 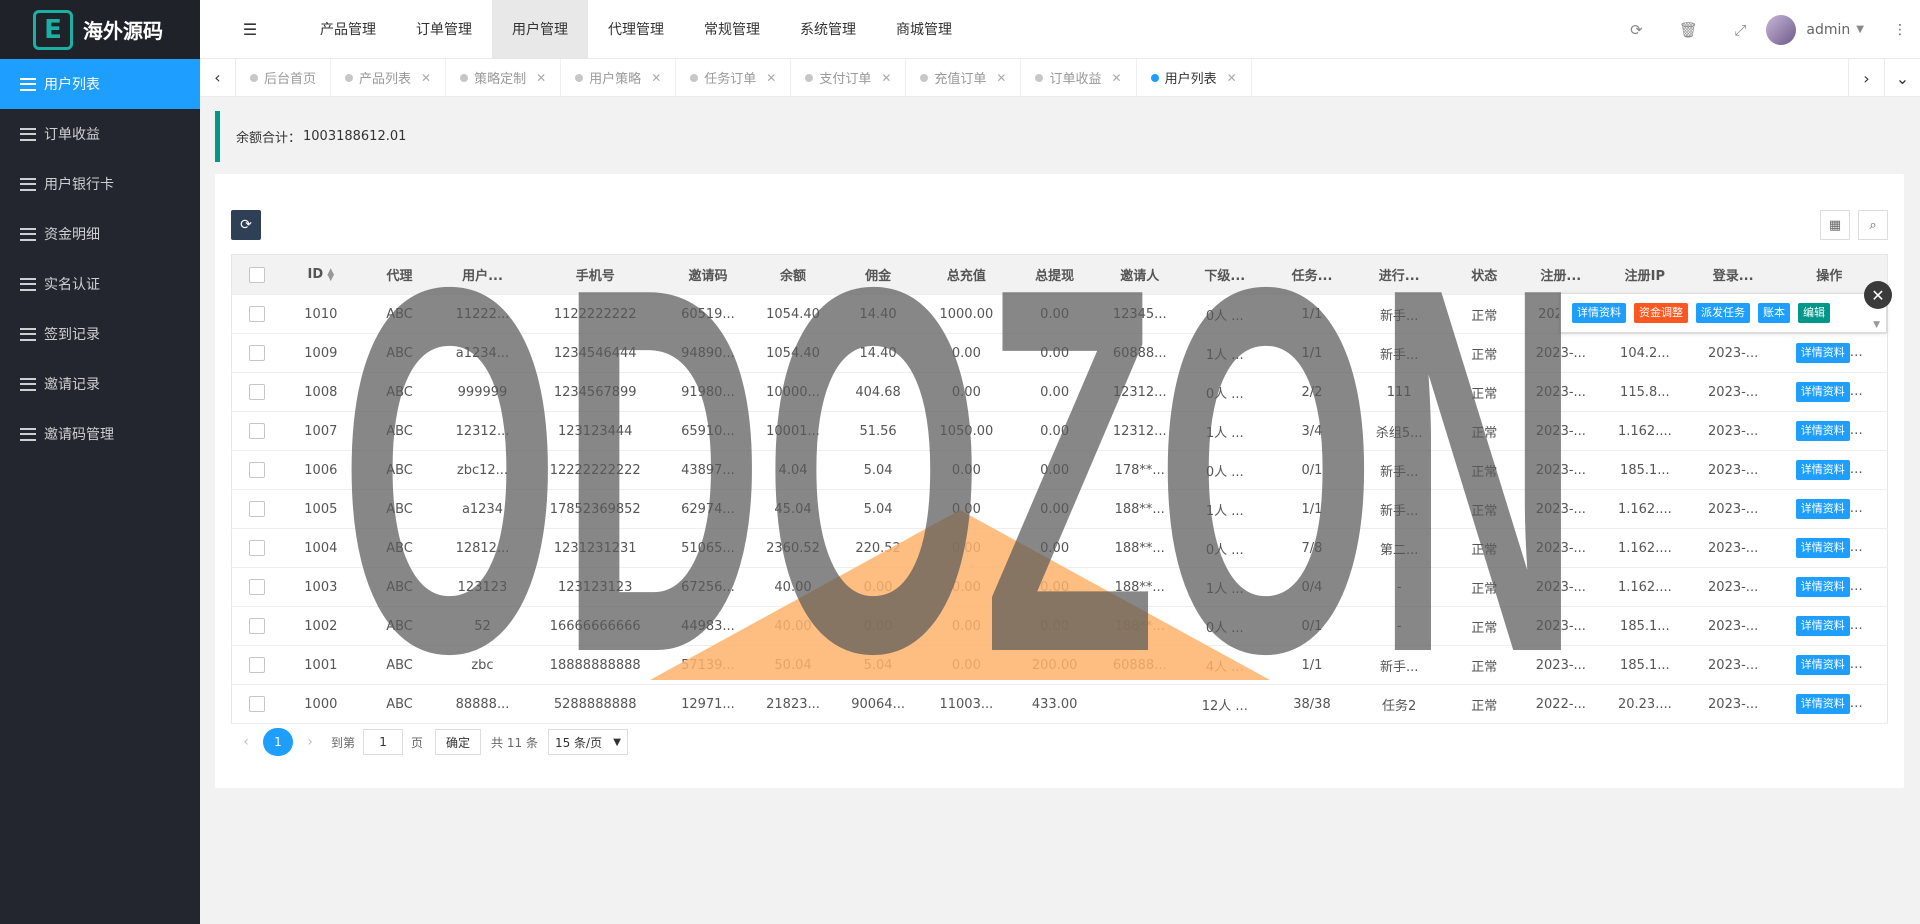 What do you see at coordinates (348, 29) in the screenshot?
I see `top-tab-0: 产品管理` at bounding box center [348, 29].